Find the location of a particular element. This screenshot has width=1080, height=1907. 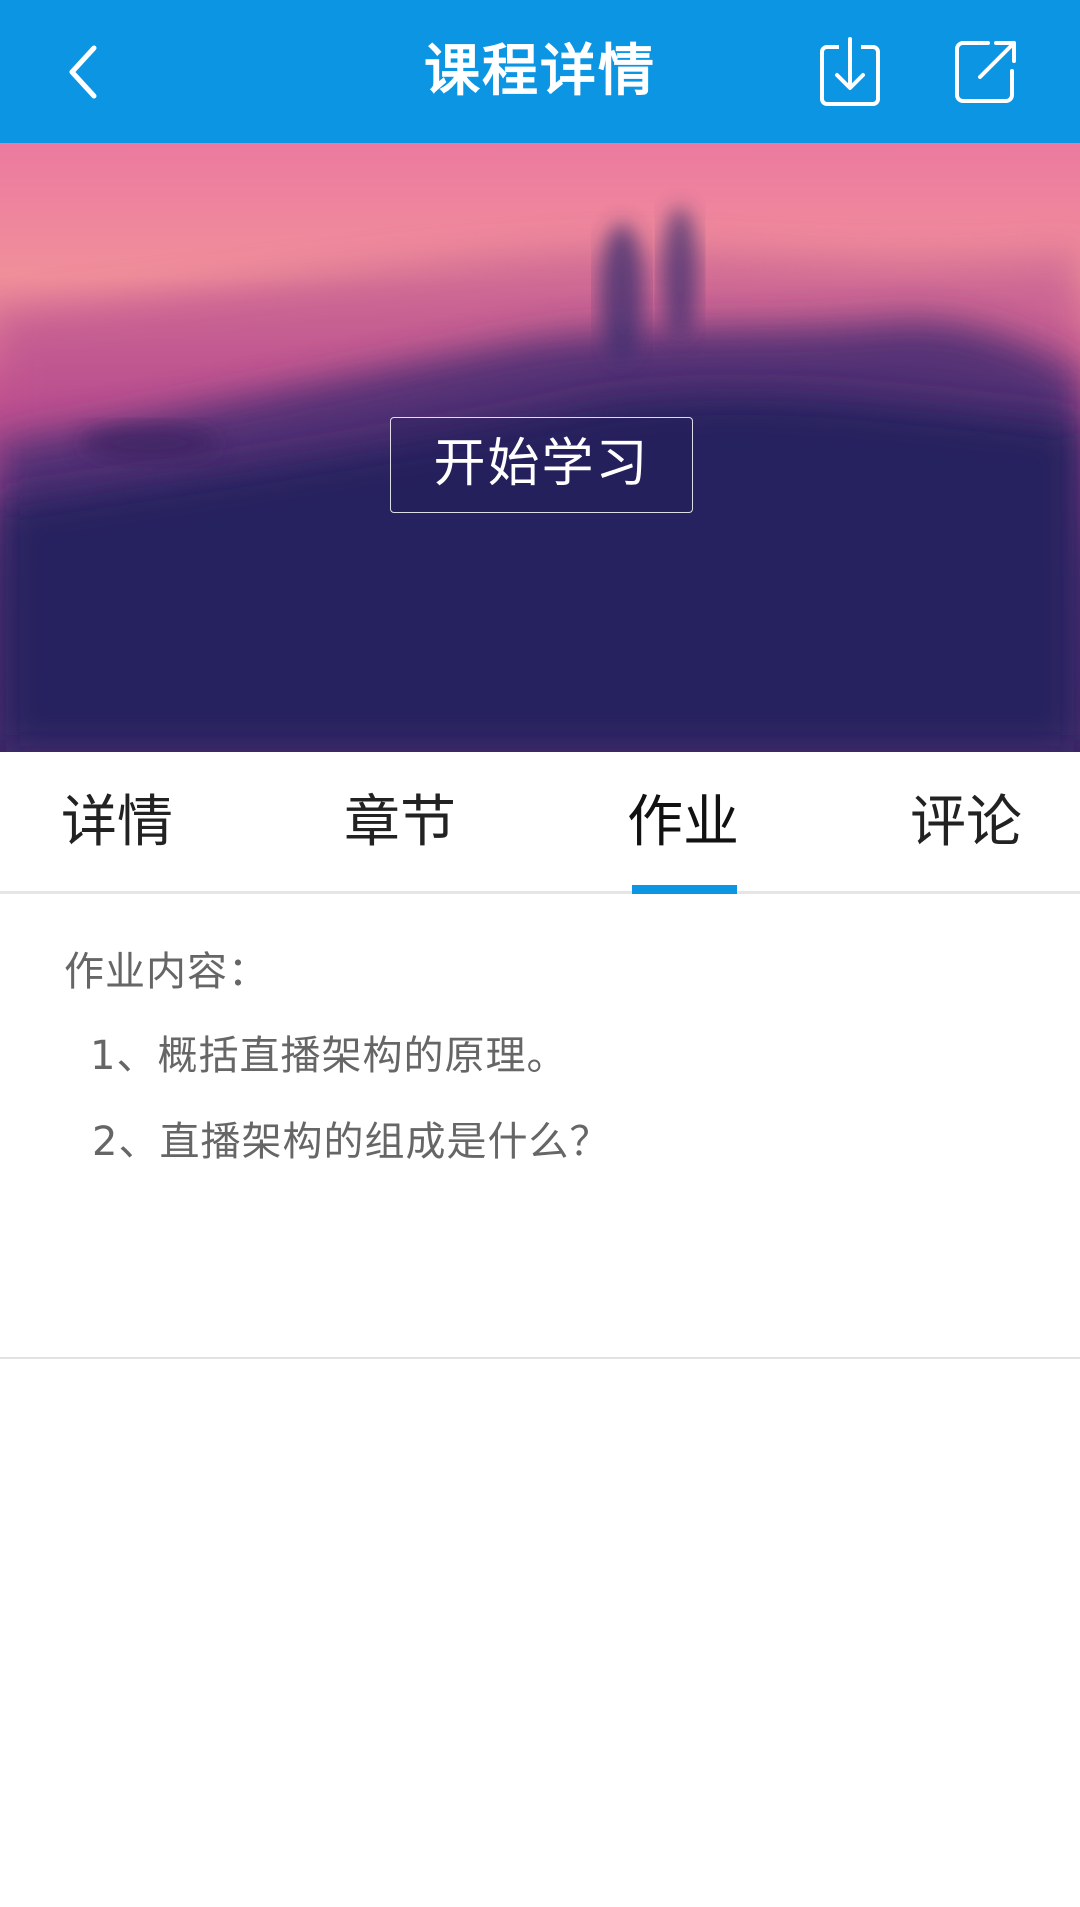

active-tab-indicator is located at coordinates (684, 889).